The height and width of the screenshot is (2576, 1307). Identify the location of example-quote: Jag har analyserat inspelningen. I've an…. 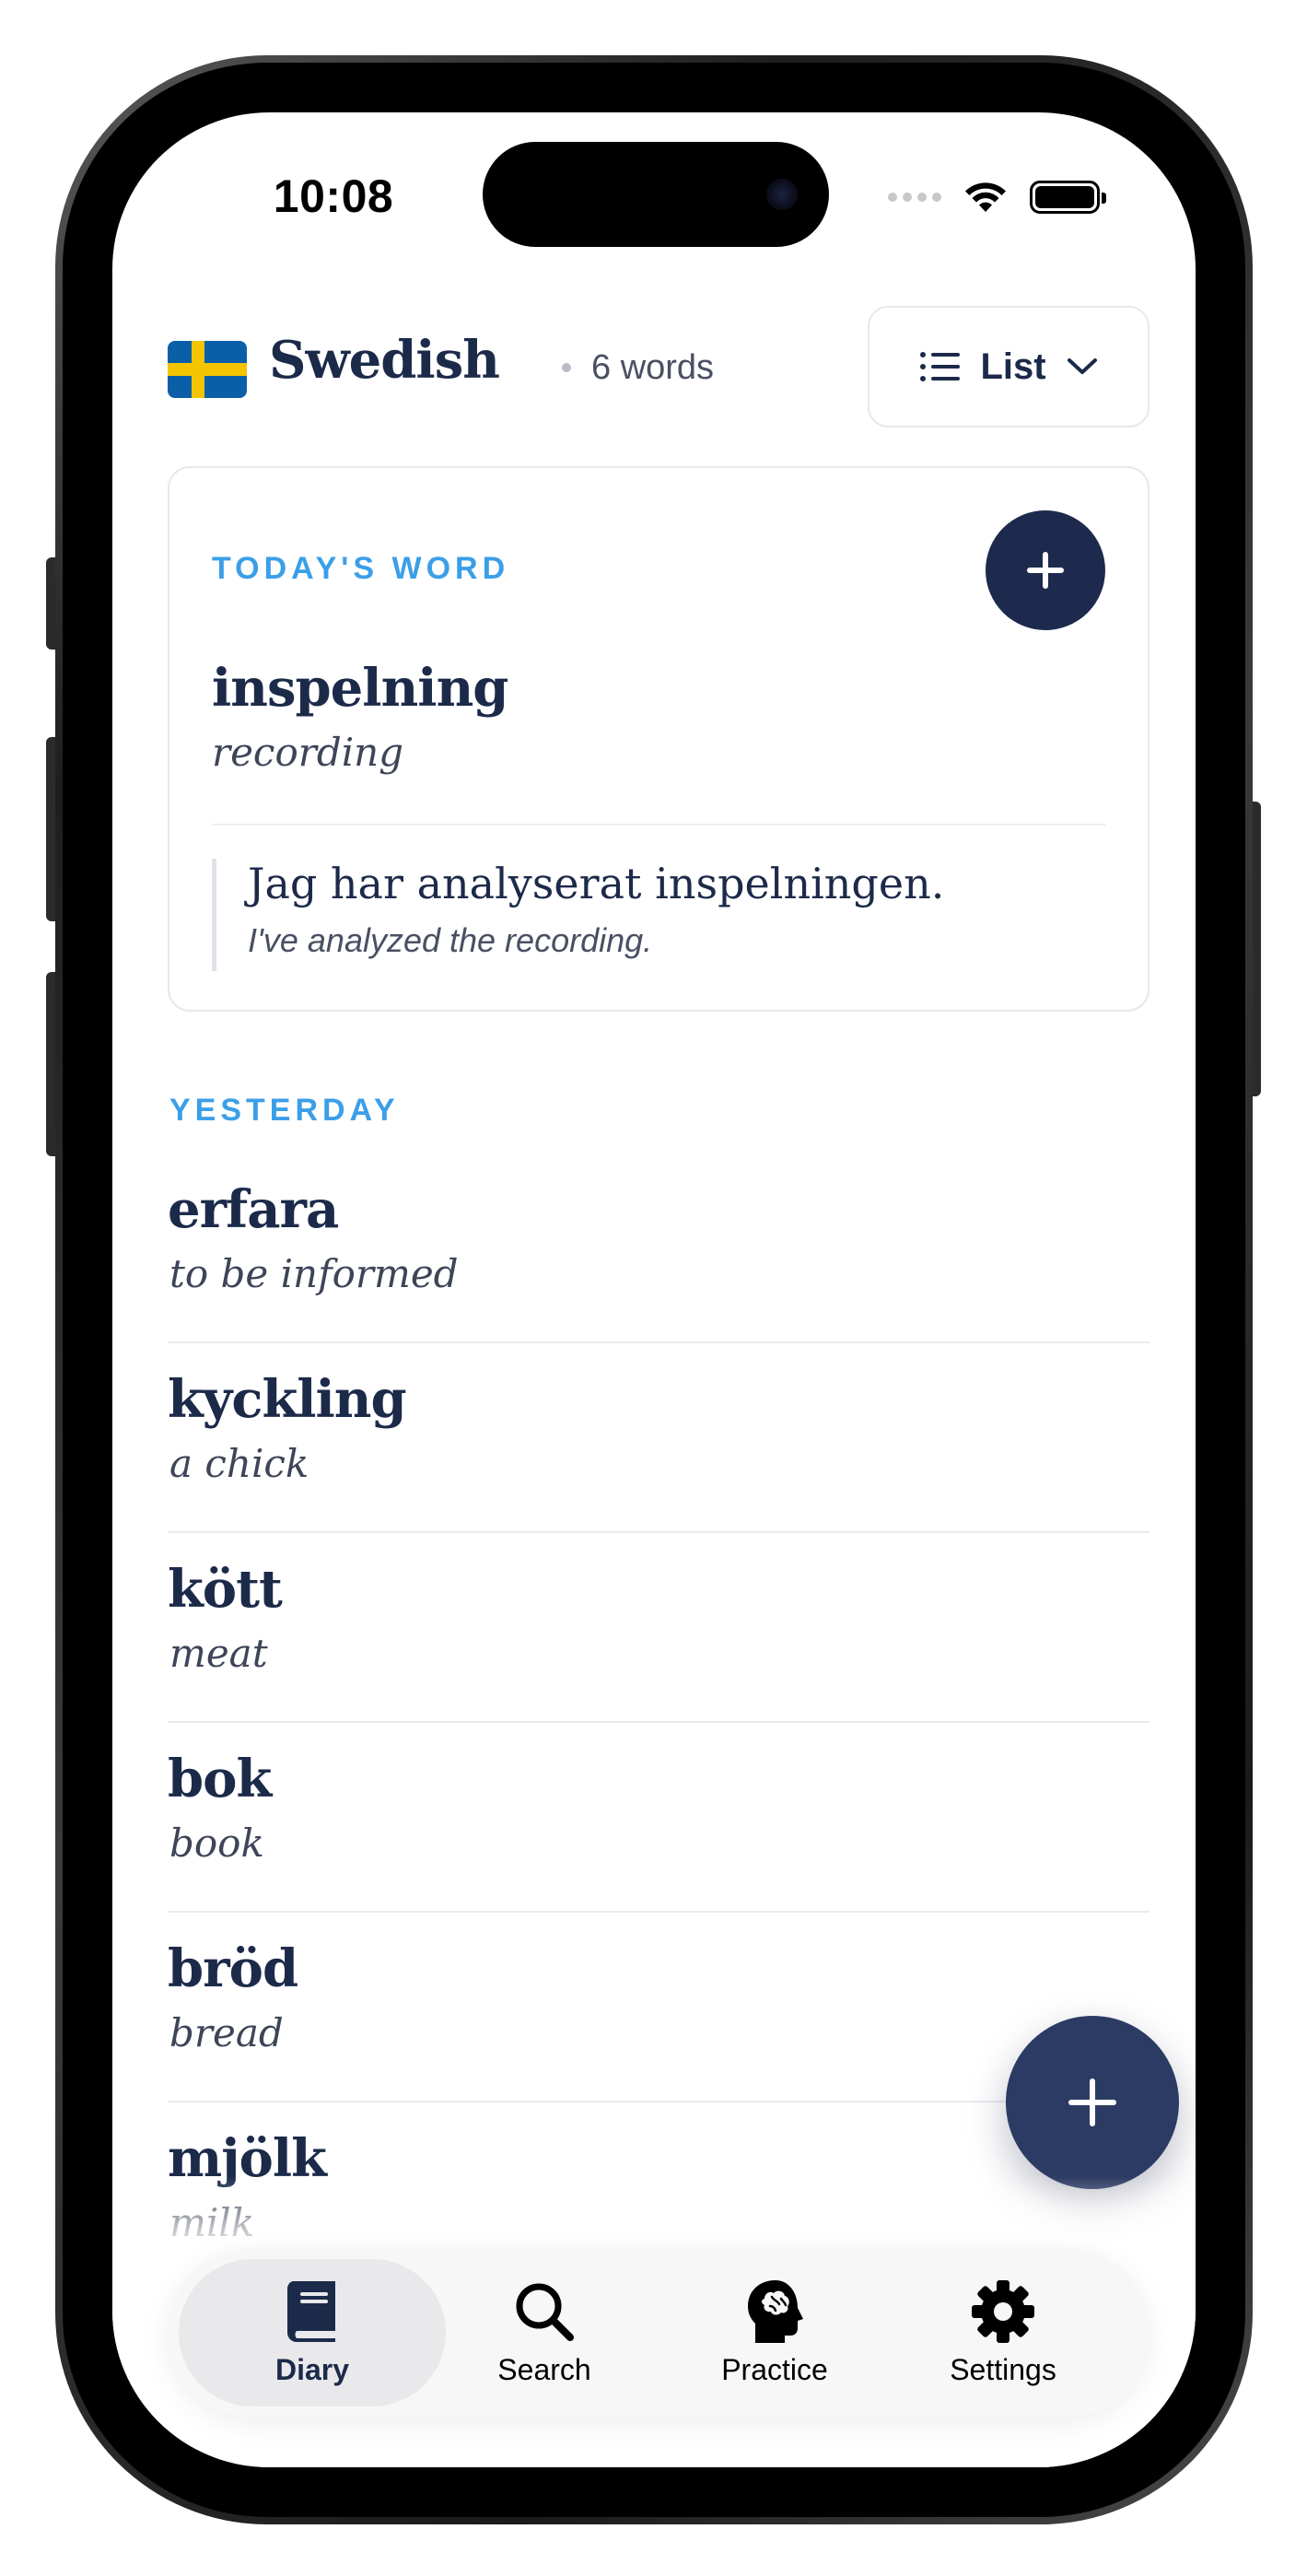
(578, 915).